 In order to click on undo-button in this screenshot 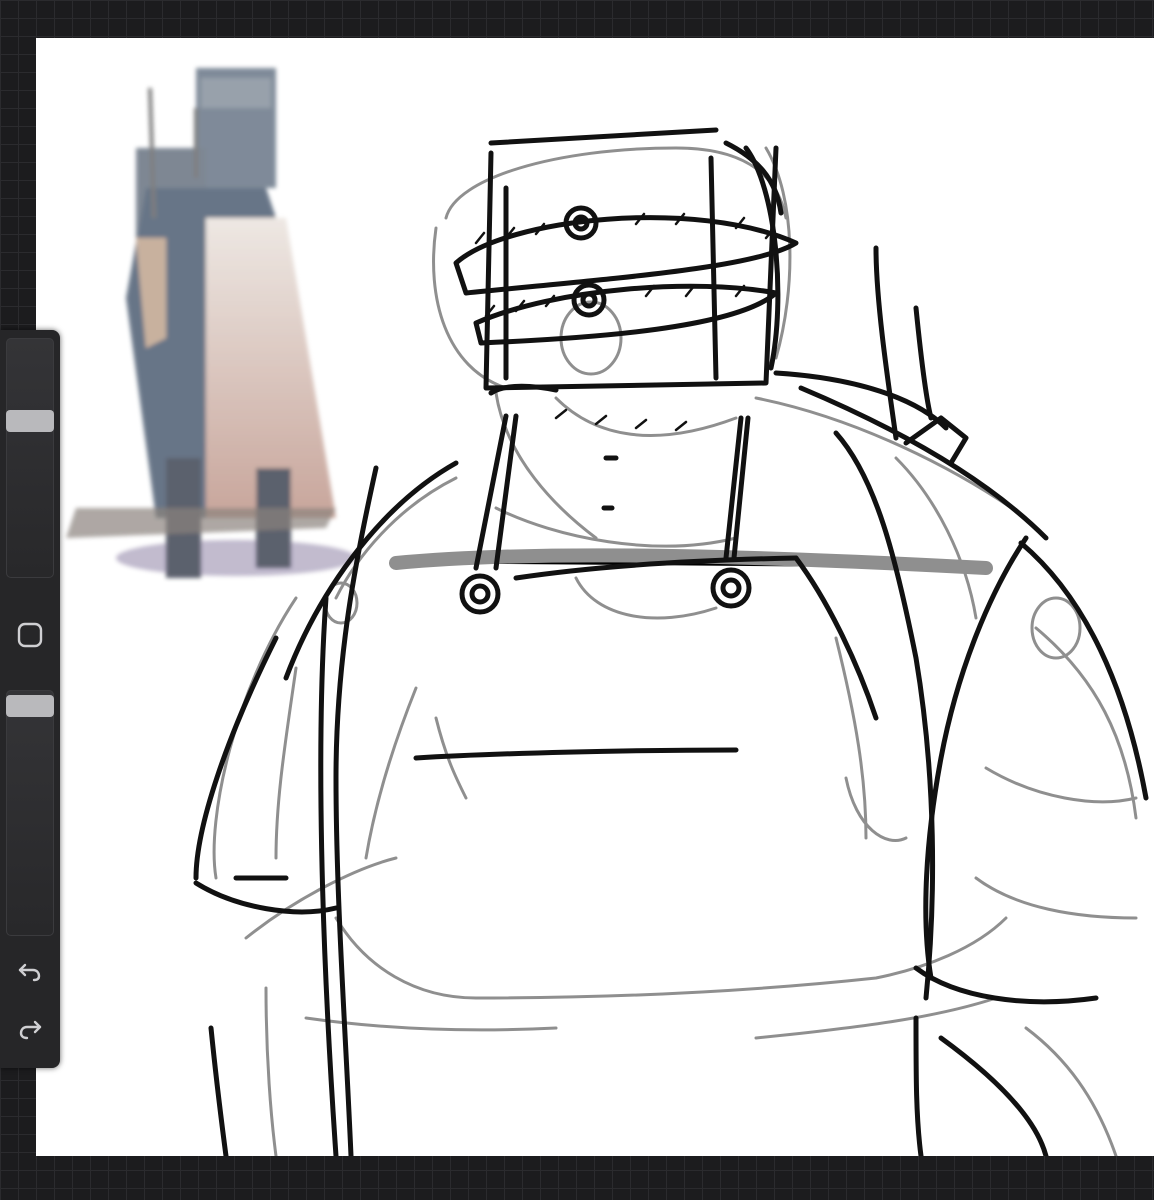, I will do `click(30, 971)`.